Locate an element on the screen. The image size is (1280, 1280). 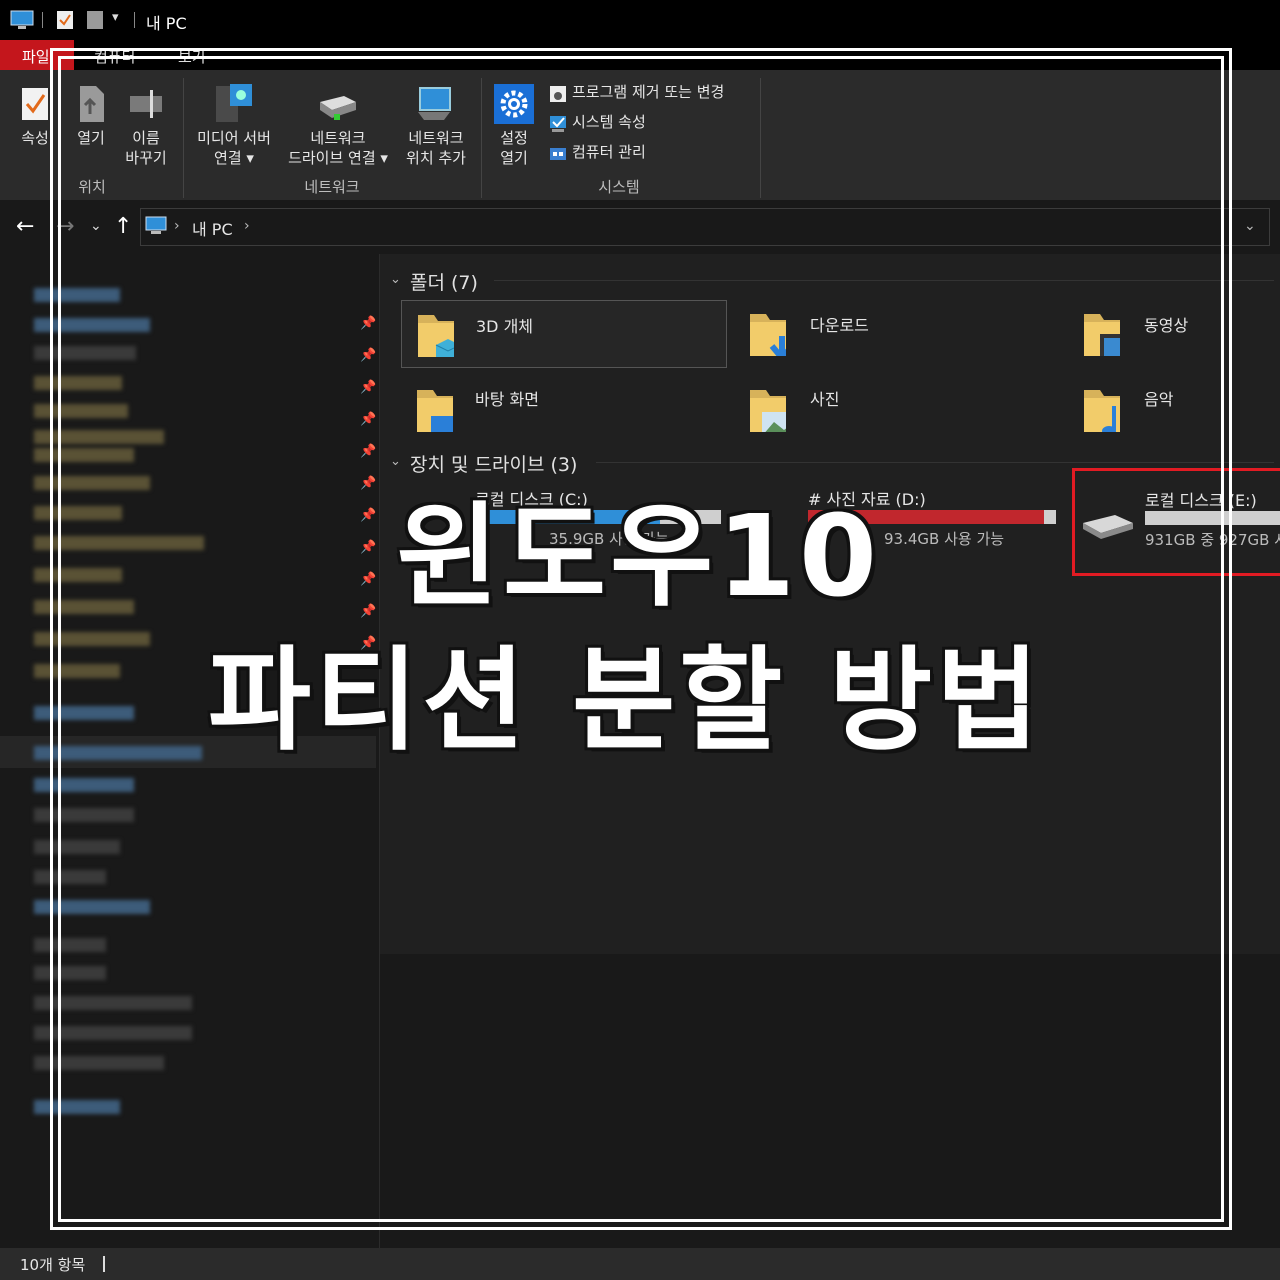
properties-qa-icon is located at coordinates (65, 20).